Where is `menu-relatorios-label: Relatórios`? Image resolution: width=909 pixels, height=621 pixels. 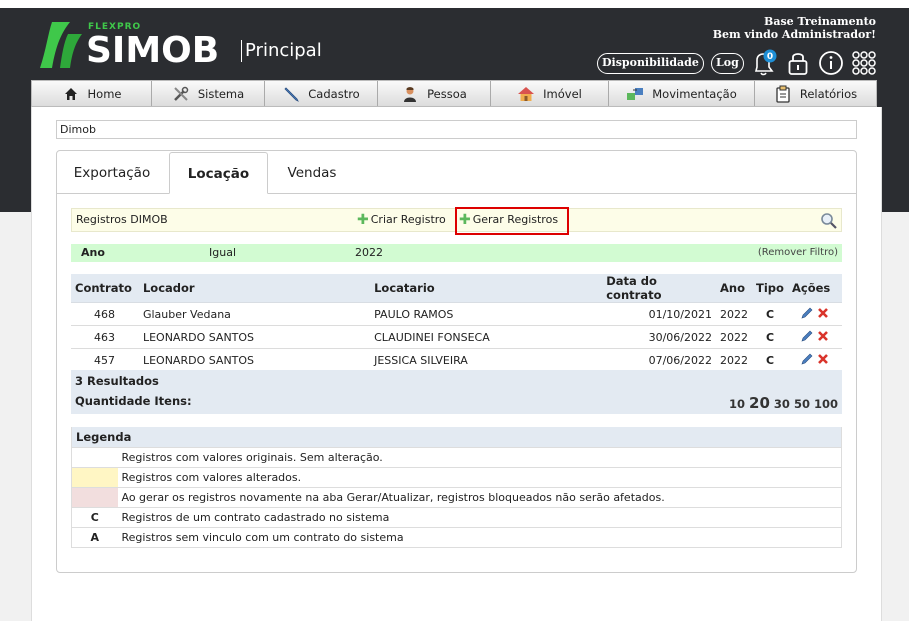 menu-relatorios-label: Relatórios is located at coordinates (828, 93).